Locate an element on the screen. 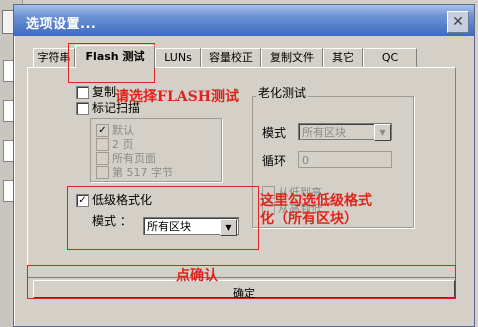 The image size is (478, 327). annotation-box-confirm is located at coordinates (241, 282).